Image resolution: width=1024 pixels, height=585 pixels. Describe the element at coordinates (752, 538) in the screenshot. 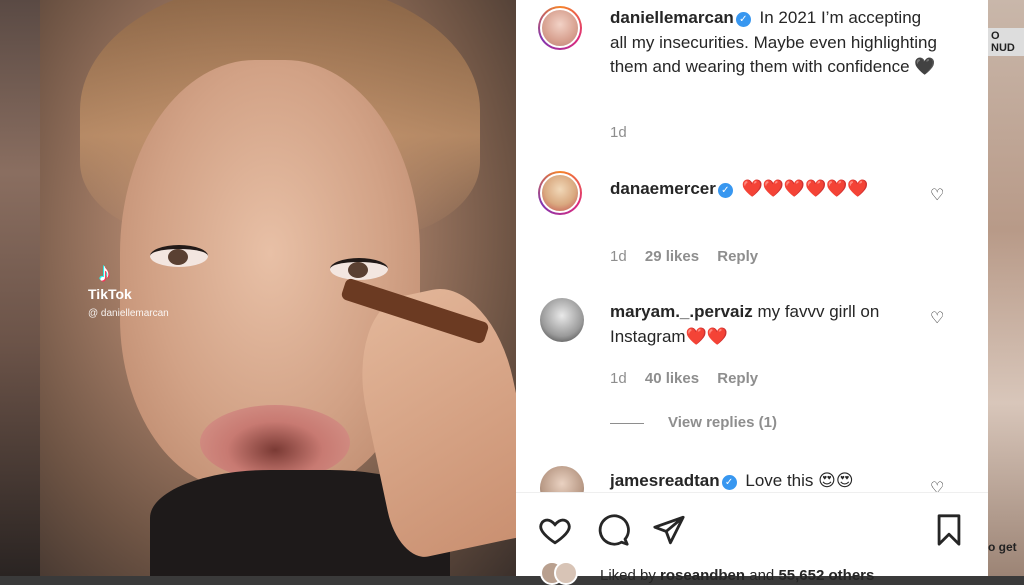

I see `post-actions: Liked by roseandben and 55,652 others` at that location.